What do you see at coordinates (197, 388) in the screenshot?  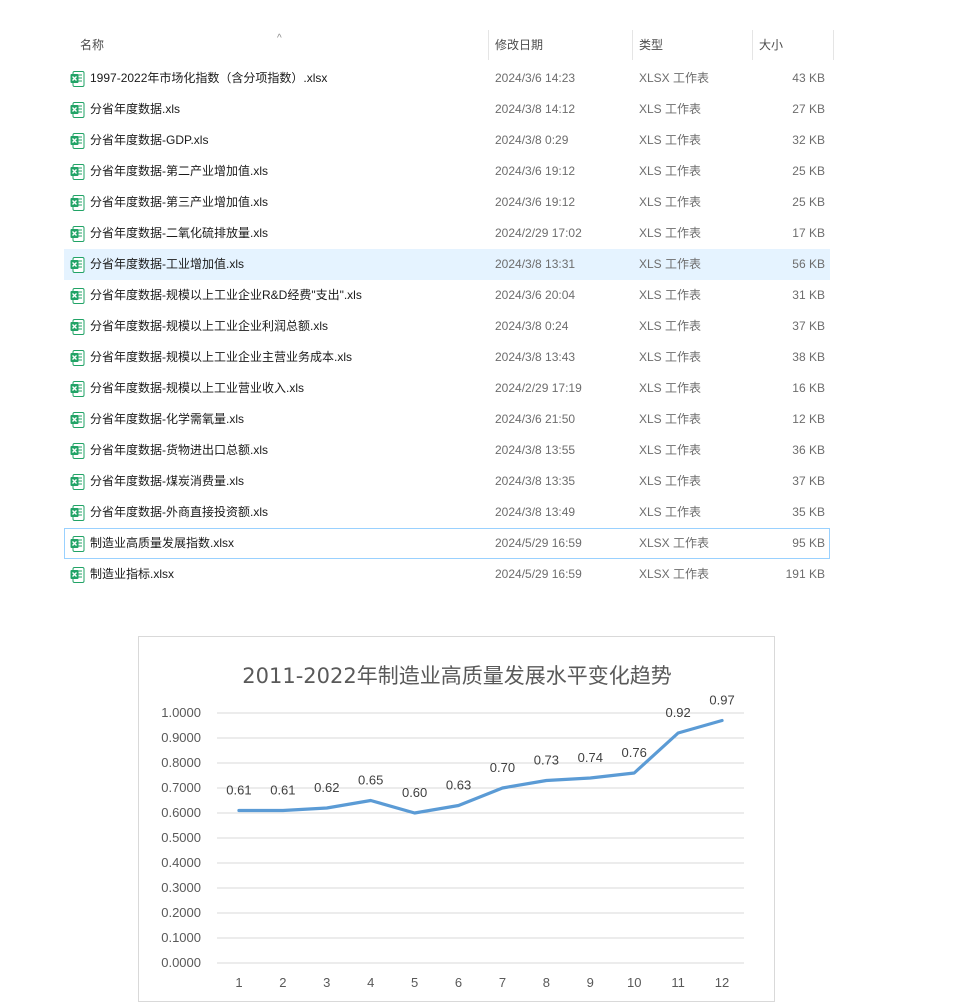 I see `file-name: 分省年度数据-规模以上工业营业收入.xls` at bounding box center [197, 388].